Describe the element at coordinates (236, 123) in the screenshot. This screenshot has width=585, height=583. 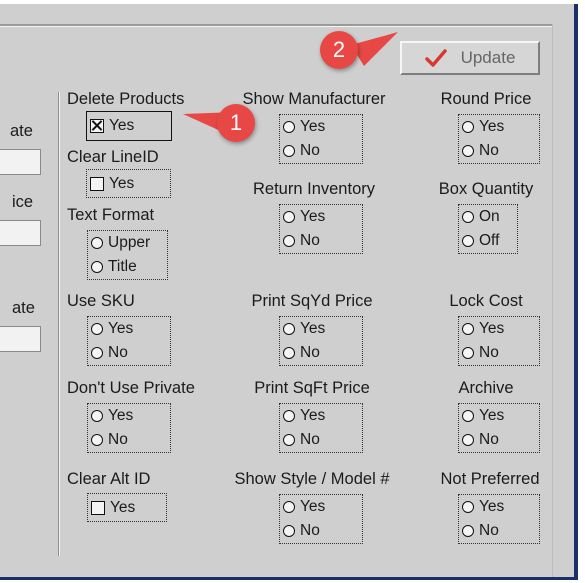
I see `callout-badge-1: 1` at that location.